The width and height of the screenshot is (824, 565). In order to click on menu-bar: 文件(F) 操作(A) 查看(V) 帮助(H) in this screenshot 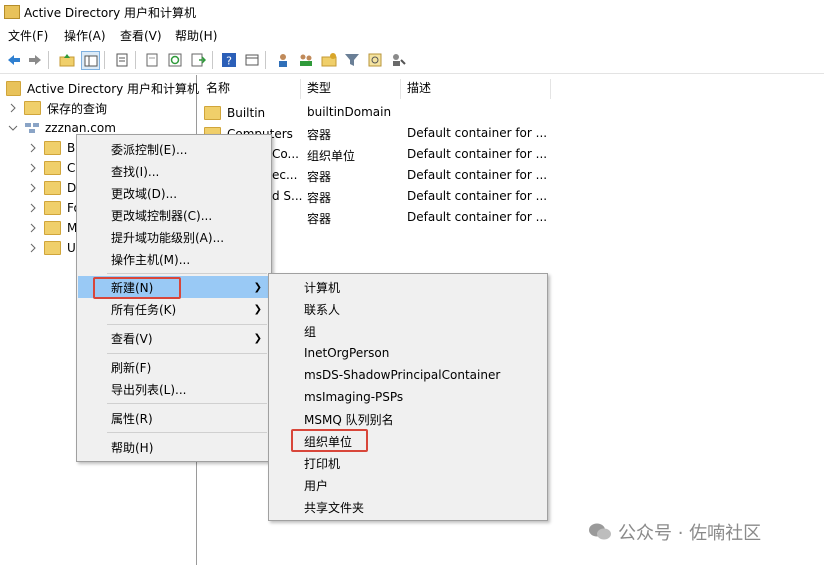, I will do `click(412, 35)`.